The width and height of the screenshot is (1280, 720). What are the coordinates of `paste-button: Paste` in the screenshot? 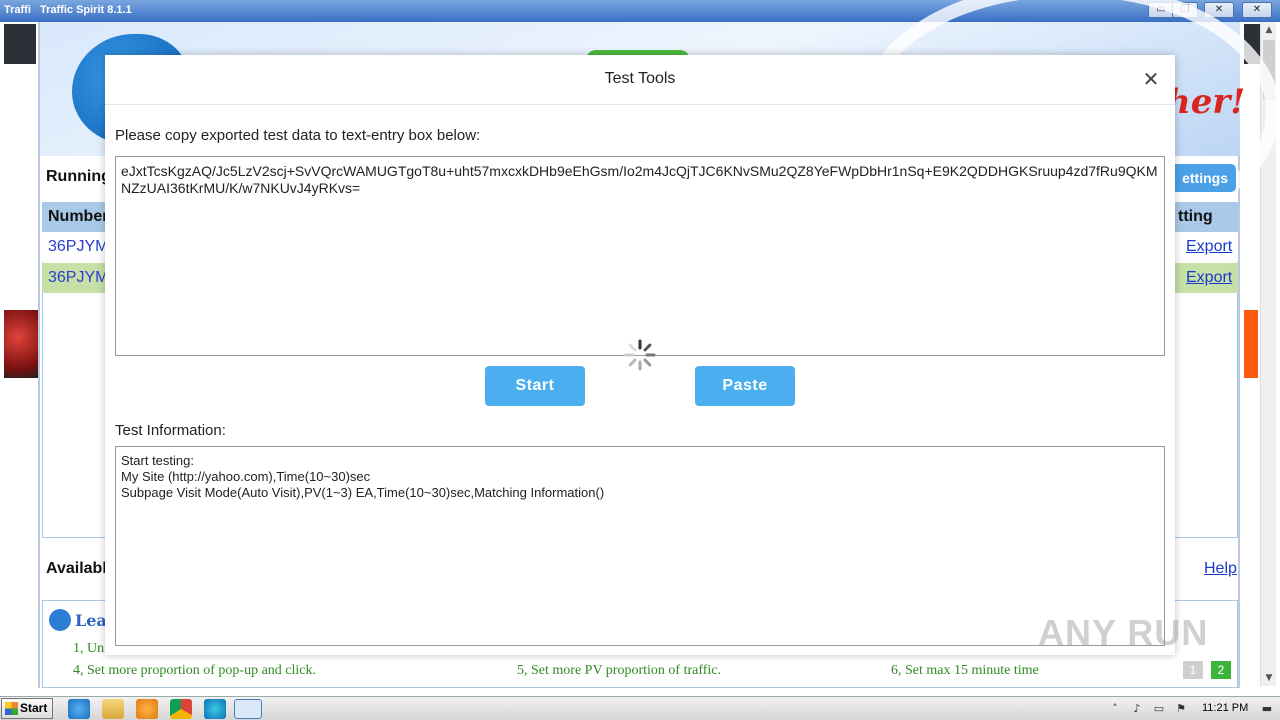 It's located at (745, 386).